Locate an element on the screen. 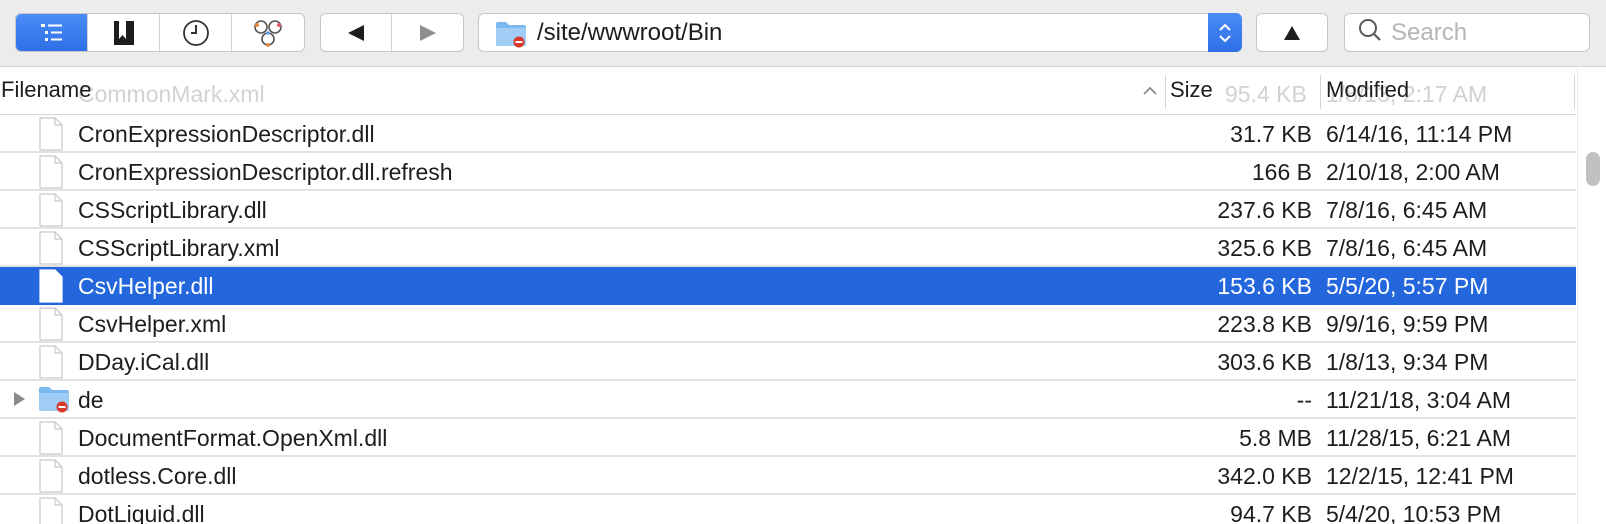 This screenshot has height=524, width=1606. chevron-up-icon is located at coordinates (1225, 27).